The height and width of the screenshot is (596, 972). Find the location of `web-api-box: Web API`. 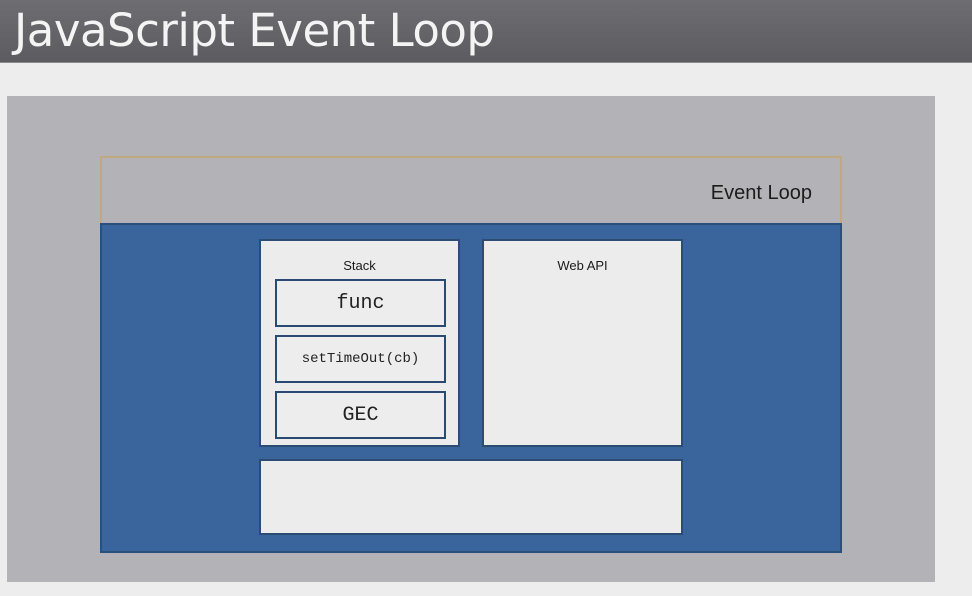

web-api-box: Web API is located at coordinates (582, 343).